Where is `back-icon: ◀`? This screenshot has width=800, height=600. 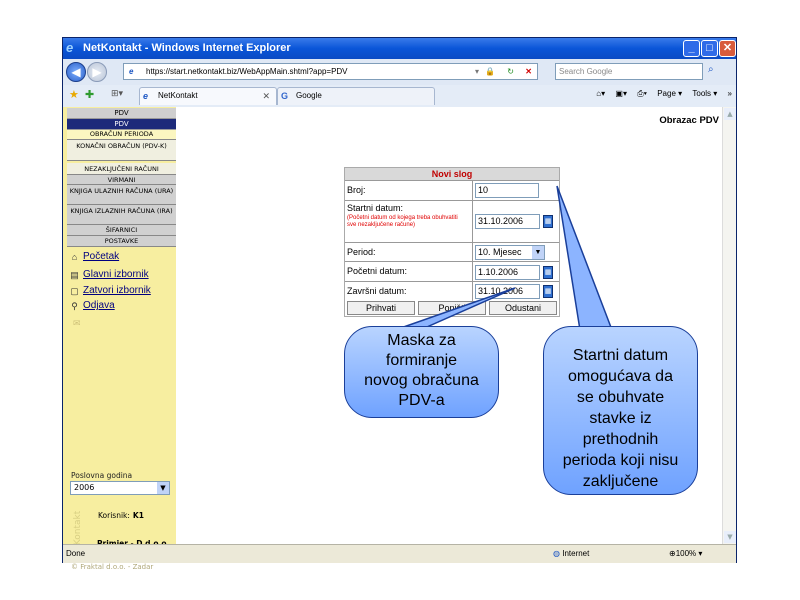 back-icon: ◀ is located at coordinates (76, 72).